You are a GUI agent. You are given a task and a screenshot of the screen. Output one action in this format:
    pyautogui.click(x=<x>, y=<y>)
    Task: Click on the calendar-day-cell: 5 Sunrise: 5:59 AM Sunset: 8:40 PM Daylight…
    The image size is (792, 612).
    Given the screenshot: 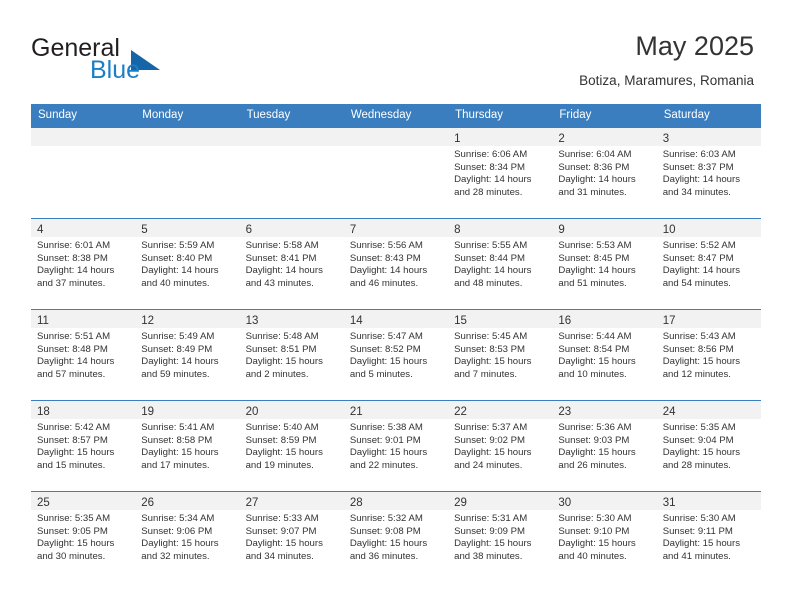 What is the action you would take?
    pyautogui.click(x=187, y=263)
    